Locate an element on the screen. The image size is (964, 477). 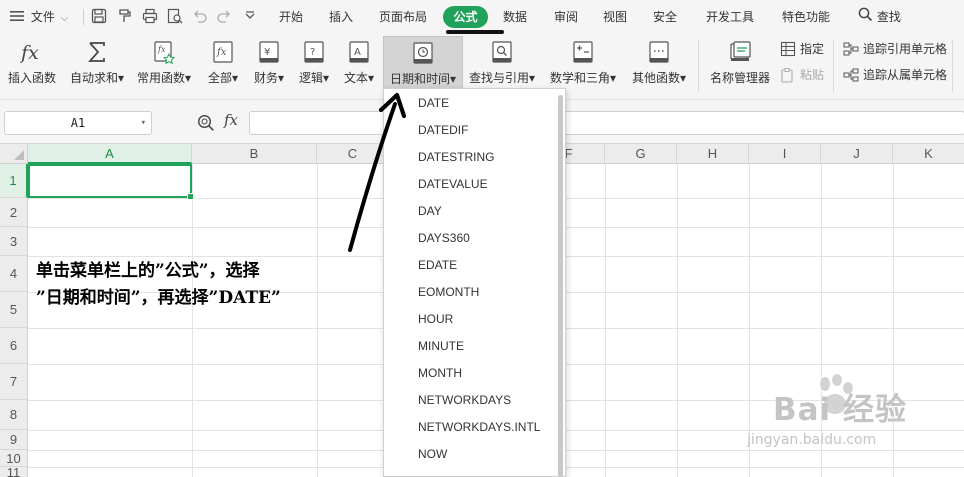
more-functions-button: 其他函数▾ is located at coordinates (659, 64).